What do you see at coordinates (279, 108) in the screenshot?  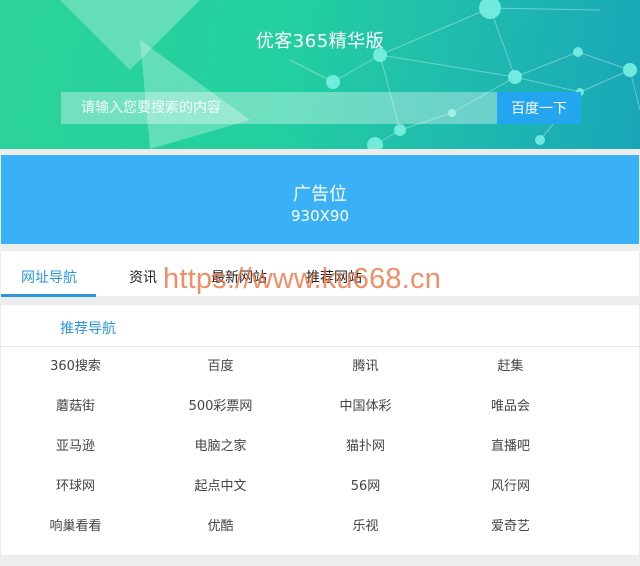 I see `search-input` at bounding box center [279, 108].